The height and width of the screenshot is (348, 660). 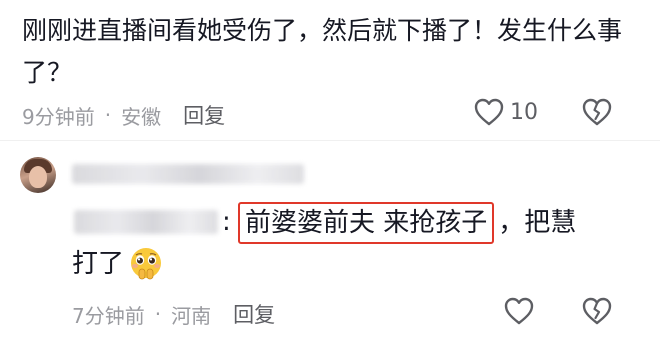 What do you see at coordinates (226, 222) in the screenshot?
I see `reply-colon: :` at bounding box center [226, 222].